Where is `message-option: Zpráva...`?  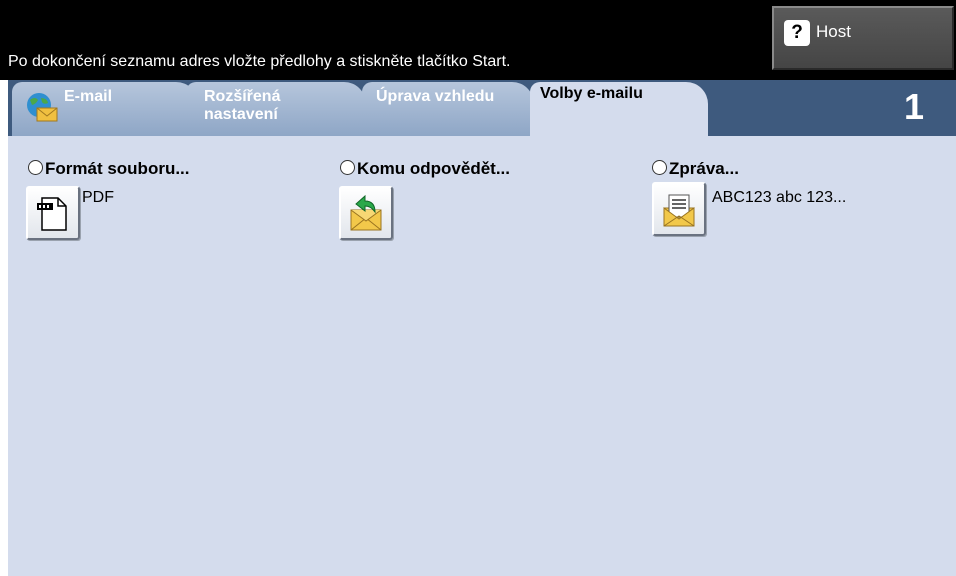
message-option: Zpráva... is located at coordinates (695, 169).